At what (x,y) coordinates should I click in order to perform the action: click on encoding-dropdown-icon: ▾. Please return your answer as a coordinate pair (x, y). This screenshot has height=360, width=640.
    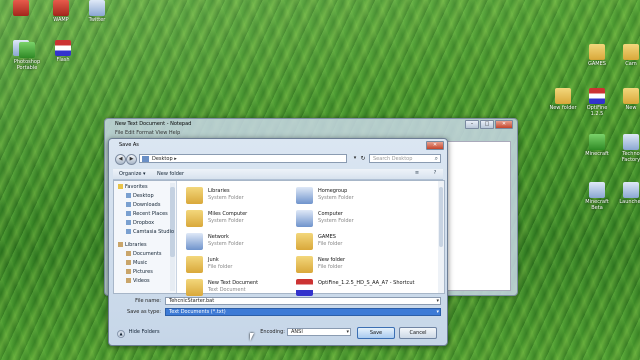
    Looking at the image, I should click on (347, 332).